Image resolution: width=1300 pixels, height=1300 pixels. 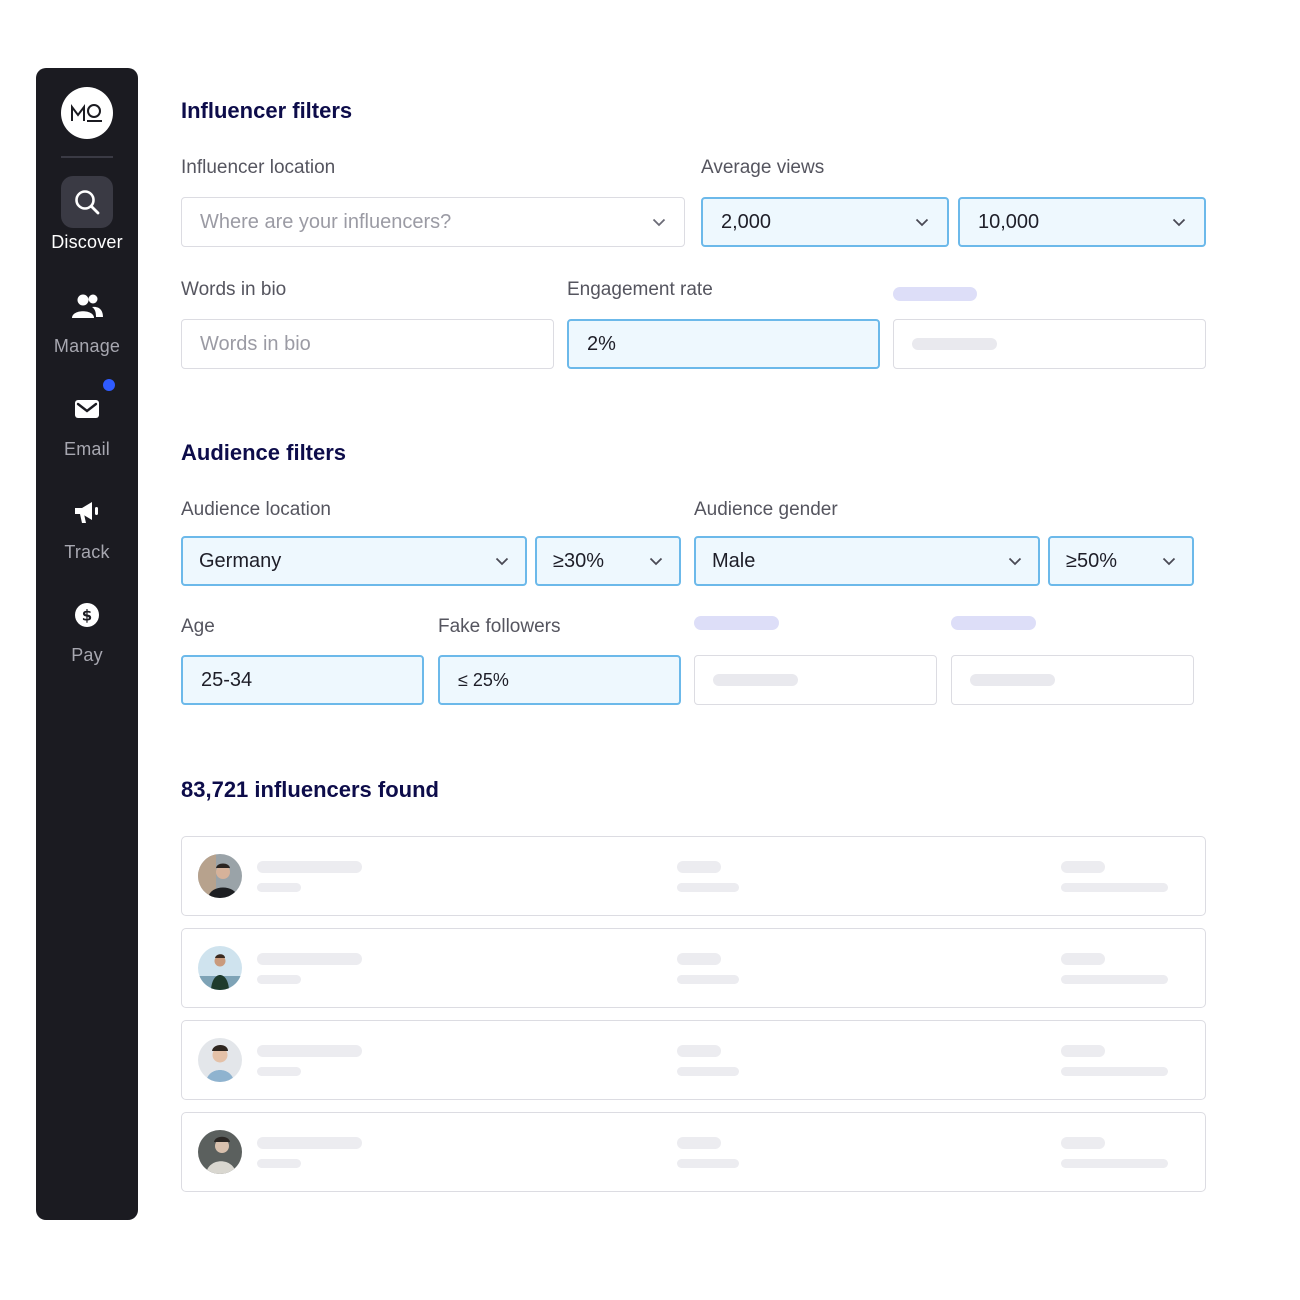 I want to click on words-in-bio-placeholder: Words in bio, so click(x=255, y=343).